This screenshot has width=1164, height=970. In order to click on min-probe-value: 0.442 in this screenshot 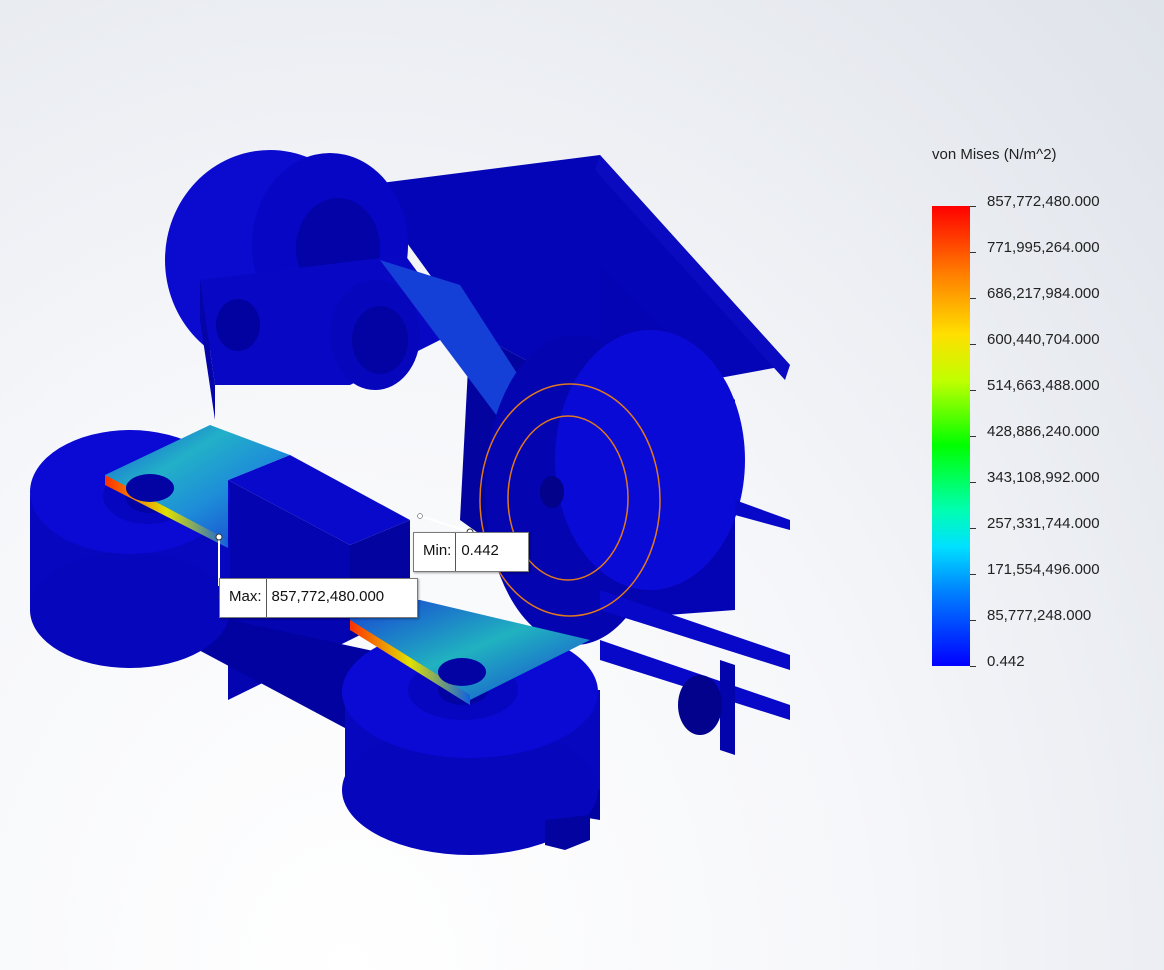, I will do `click(480, 550)`.